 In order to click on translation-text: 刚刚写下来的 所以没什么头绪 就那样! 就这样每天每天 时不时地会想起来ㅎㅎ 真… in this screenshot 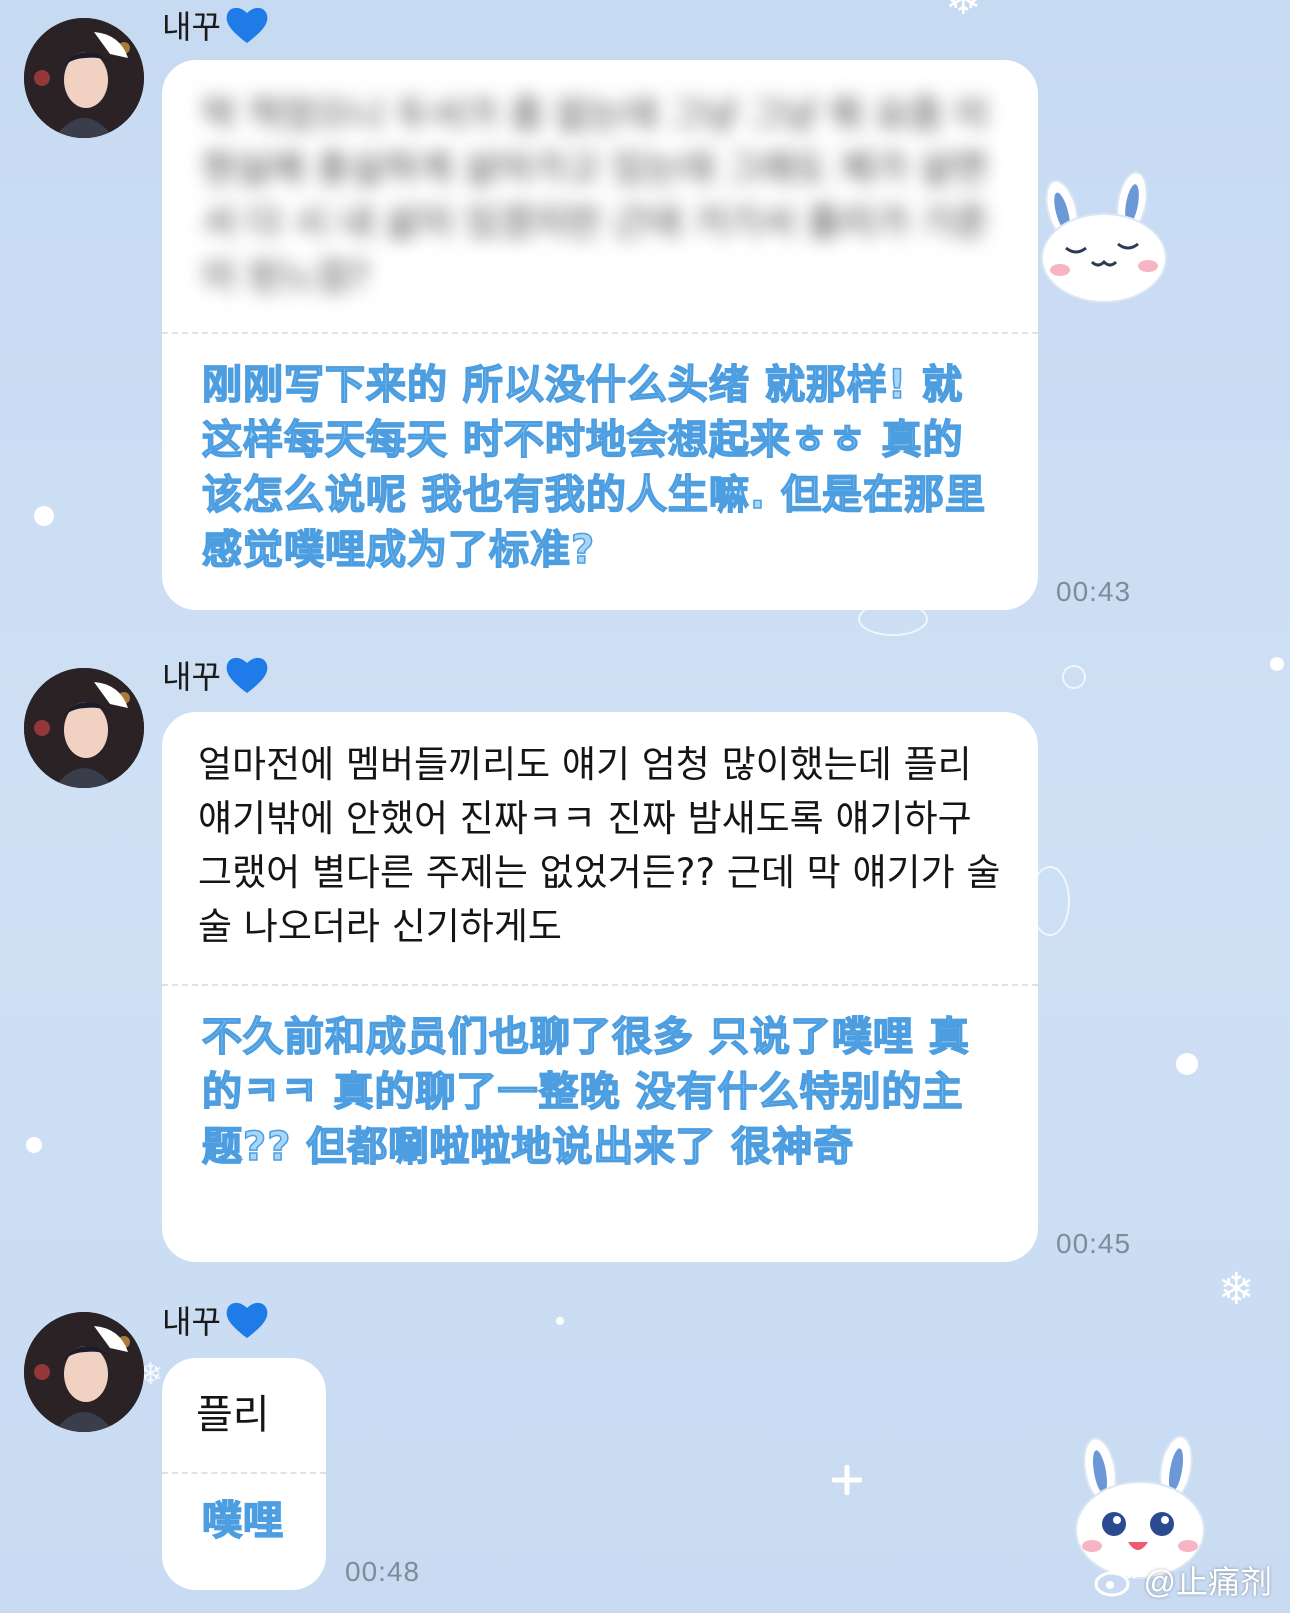, I will do `click(594, 467)`.